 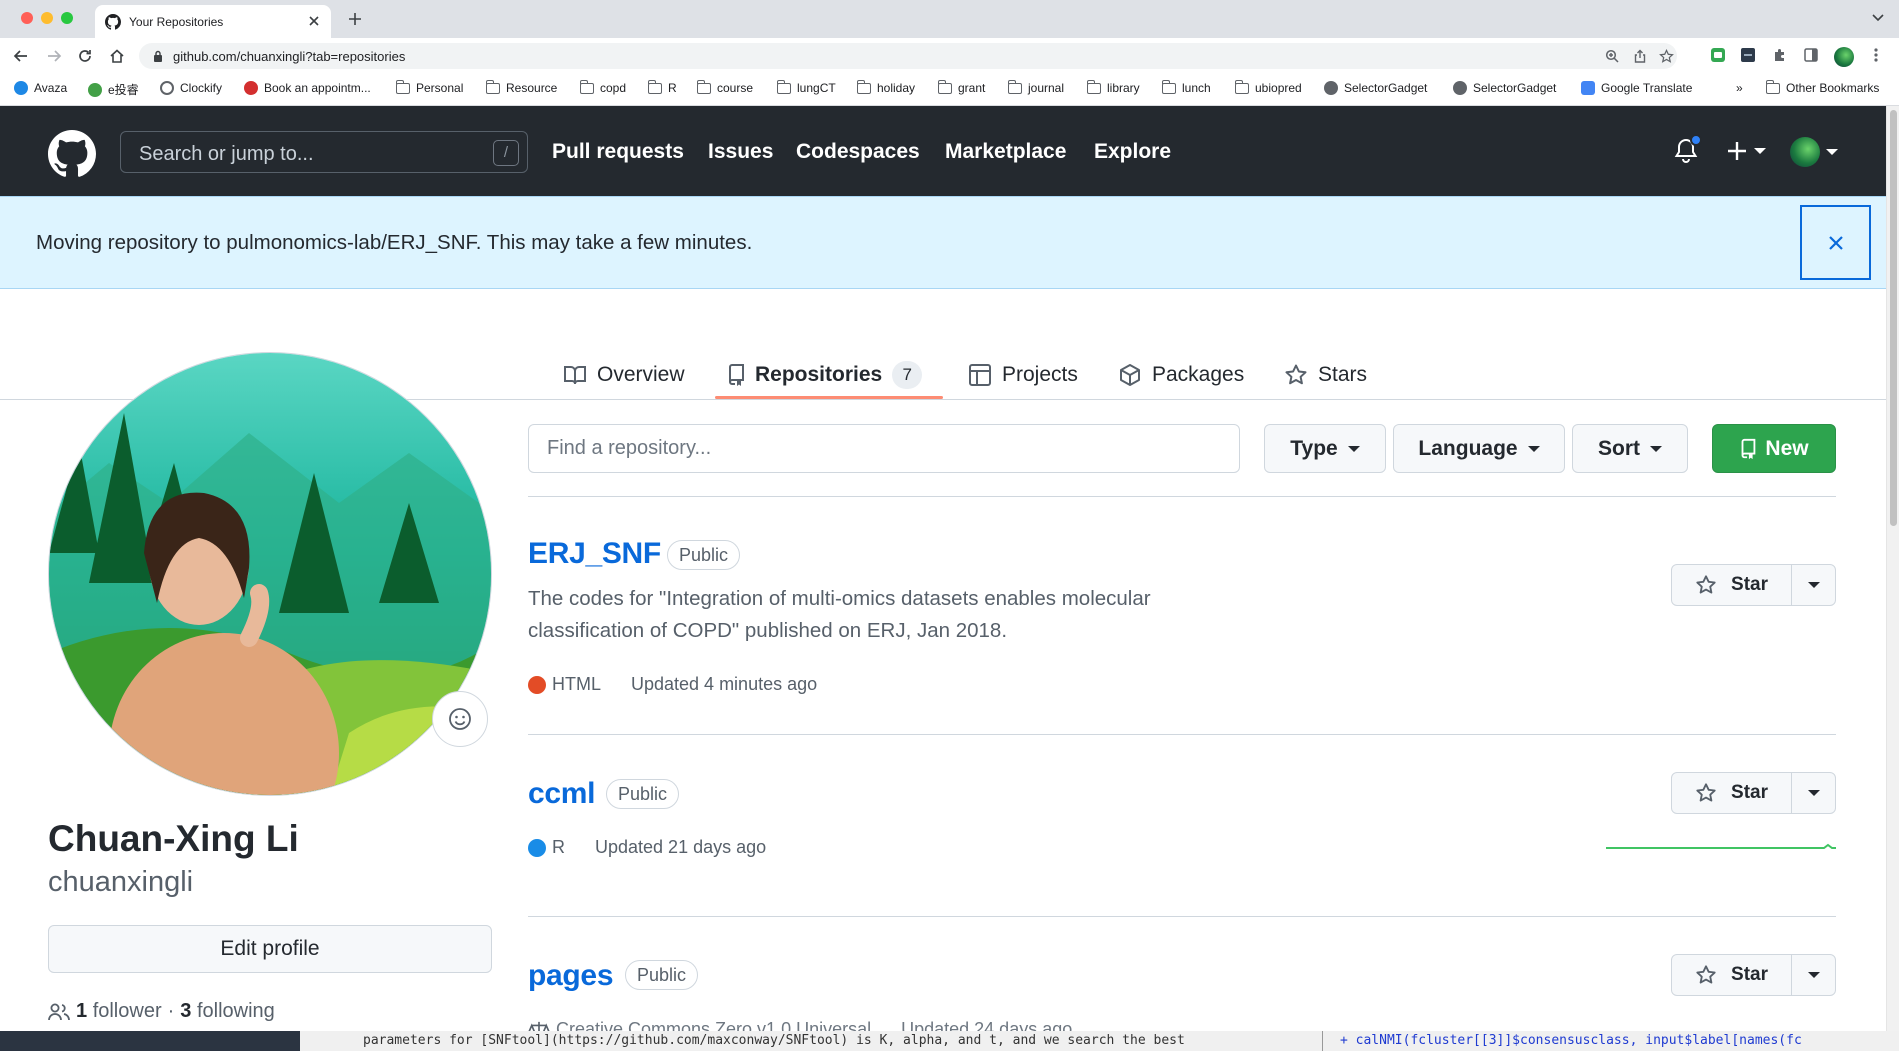 What do you see at coordinates (521, 87) in the screenshot?
I see `bookmark-folder-resource: Resource` at bounding box center [521, 87].